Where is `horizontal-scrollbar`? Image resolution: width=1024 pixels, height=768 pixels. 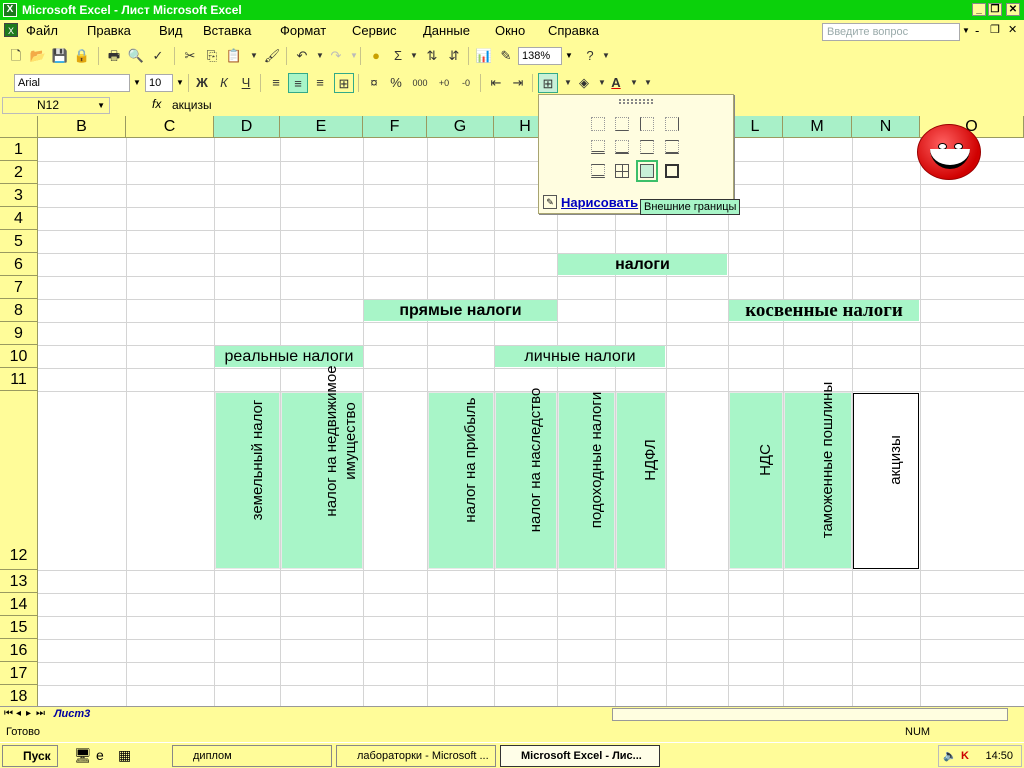 horizontal-scrollbar is located at coordinates (810, 714).